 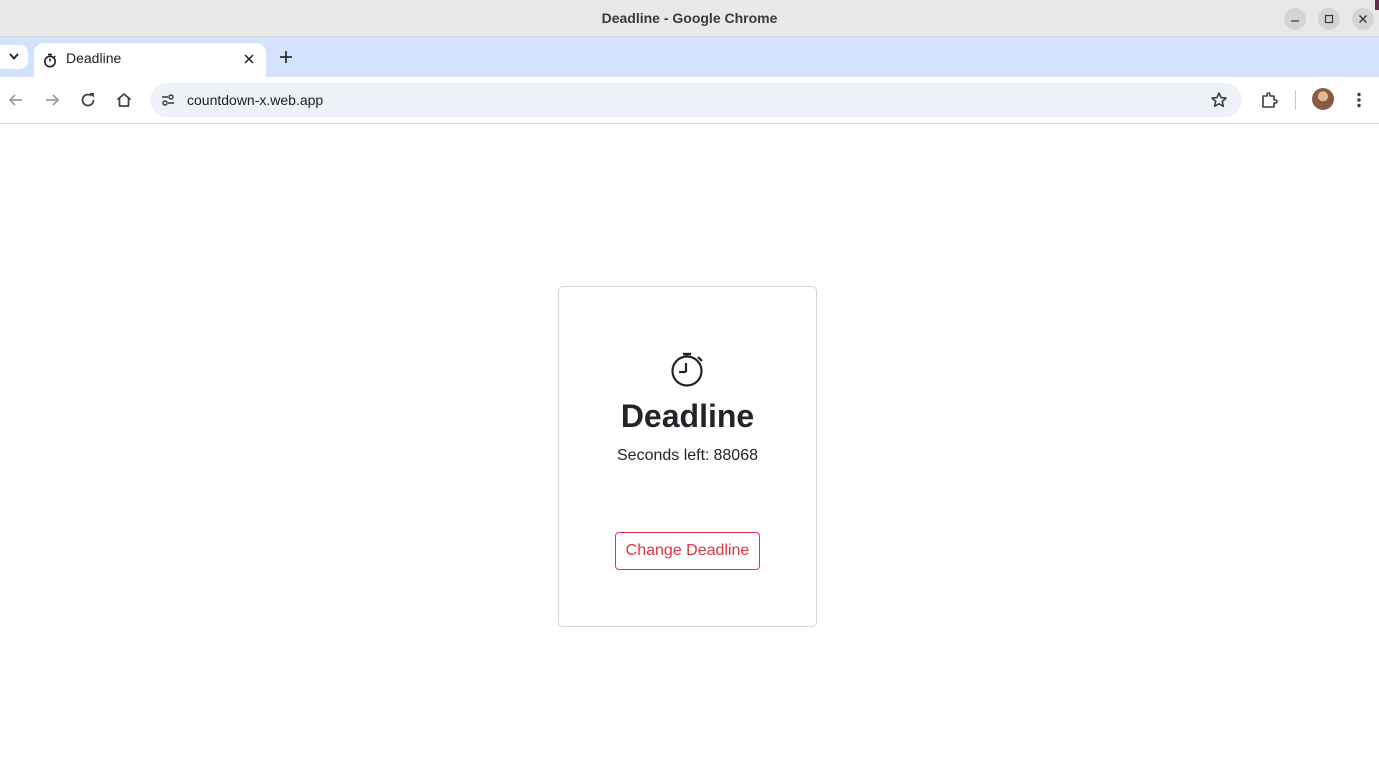 I want to click on minimize-button, so click(x=1295, y=19).